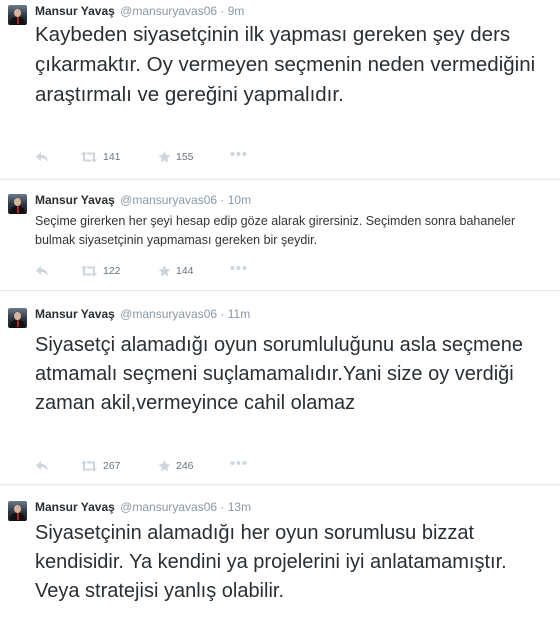  What do you see at coordinates (239, 314) in the screenshot?
I see `tweet-timestamp: 11m` at bounding box center [239, 314].